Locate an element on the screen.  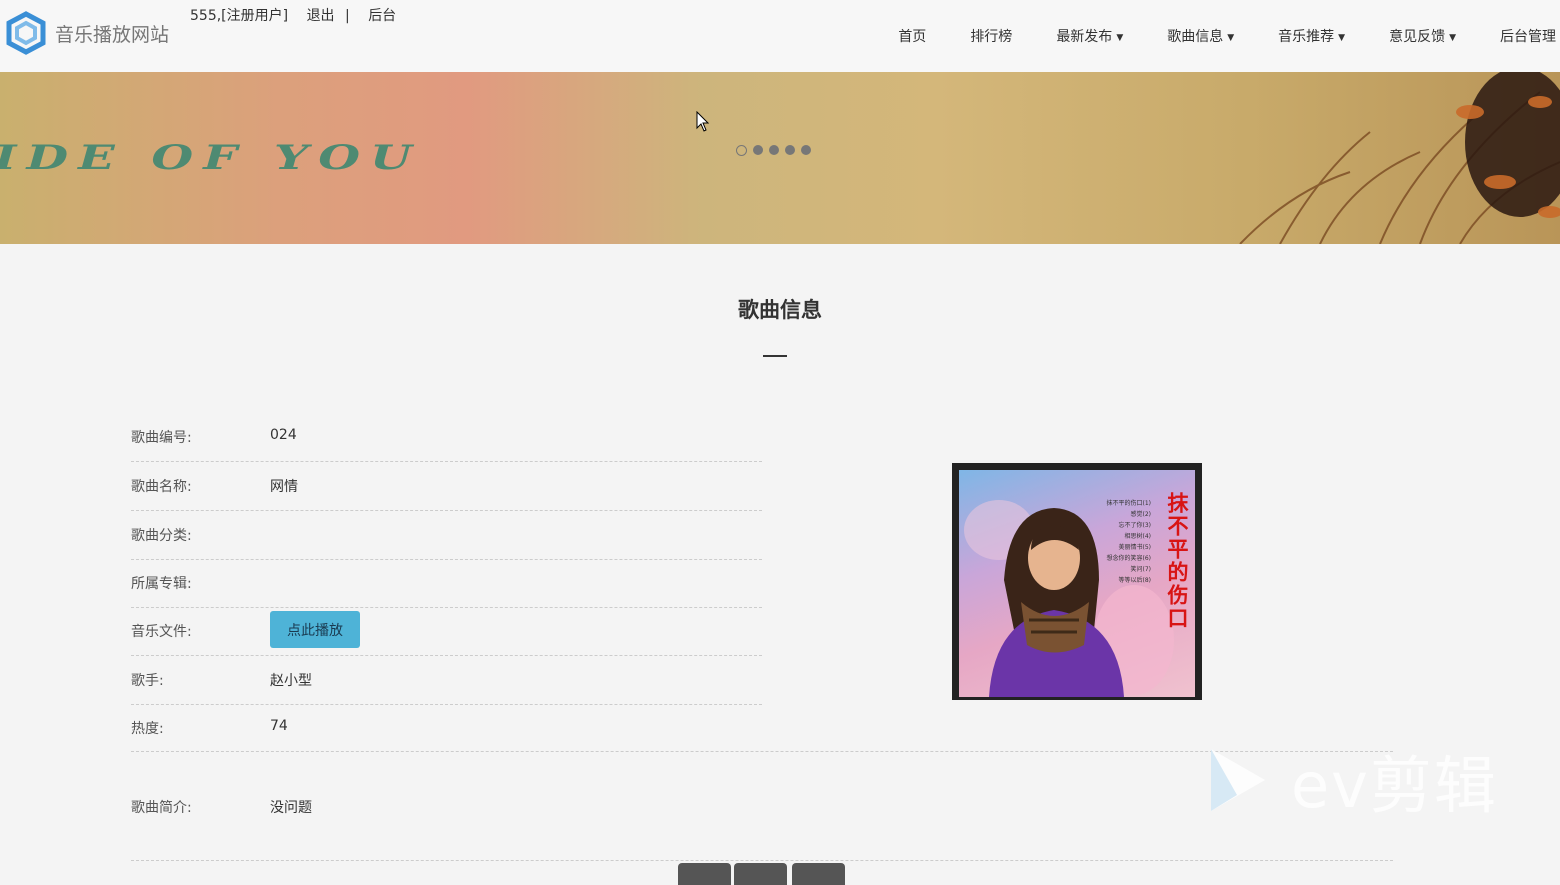
banner-grass-decoration is located at coordinates (1399, 158).